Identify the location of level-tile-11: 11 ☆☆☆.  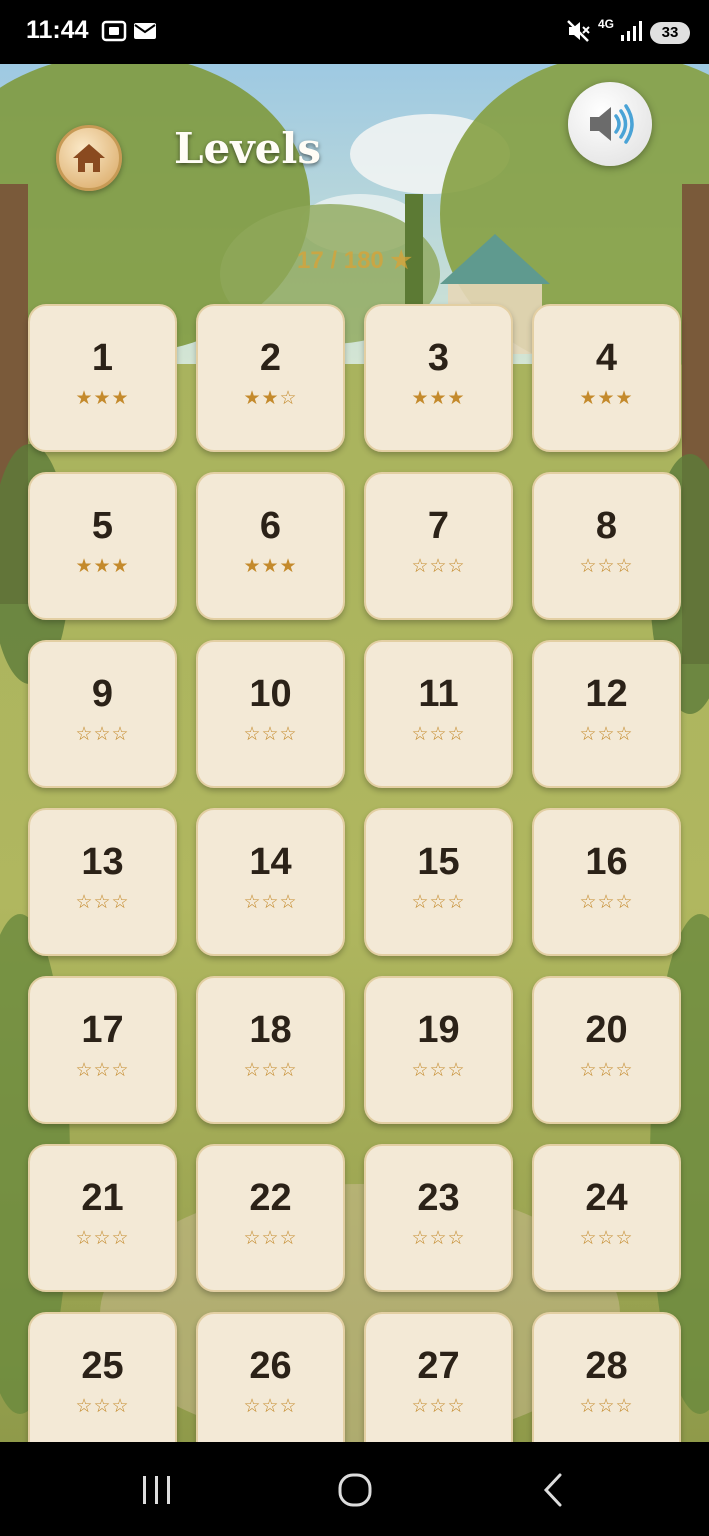
(438, 714).